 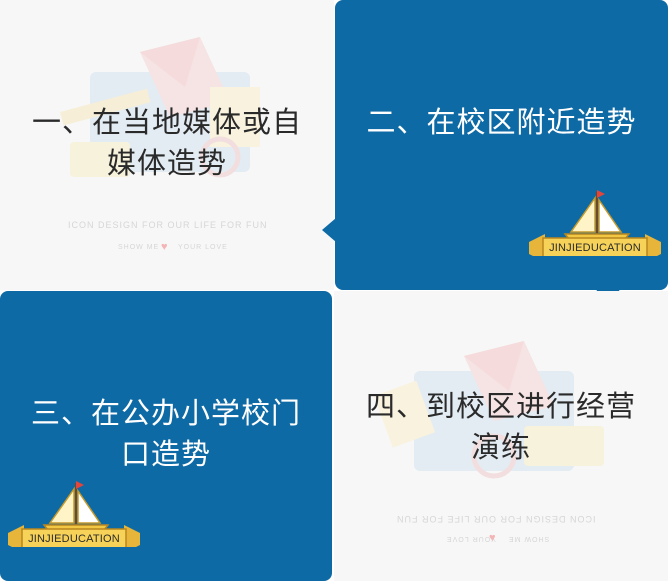 I want to click on watermark-tagline: ICON DESIGN FOR OUR LIFE FOR FUN, so click(x=168, y=225).